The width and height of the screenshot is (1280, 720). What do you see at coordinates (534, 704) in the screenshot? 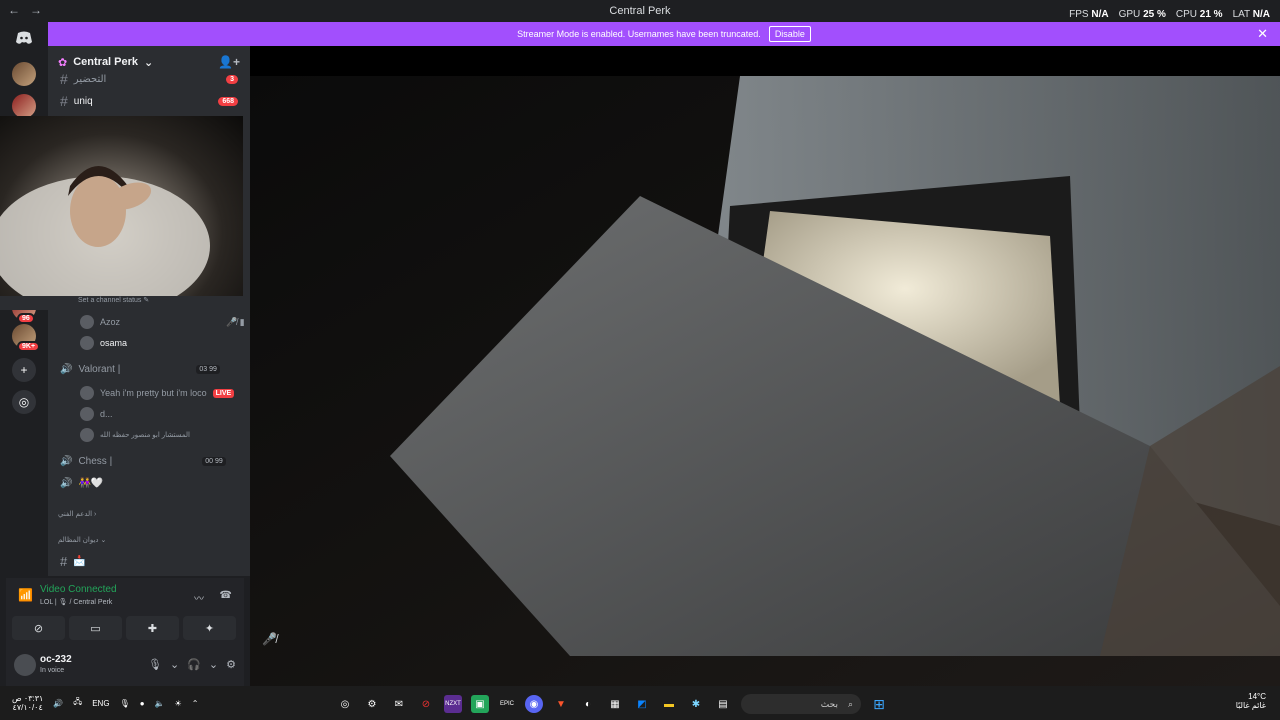
I see `discord-icon: ◉` at bounding box center [534, 704].